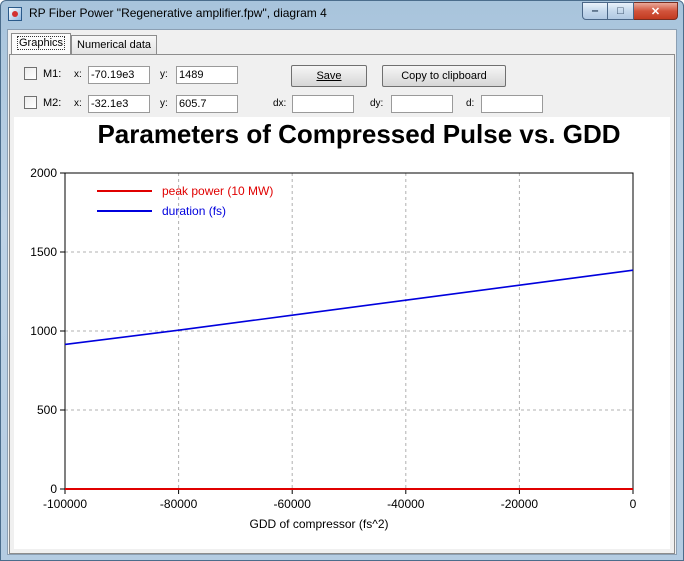 This screenshot has height=561, width=684. What do you see at coordinates (406, 504) in the screenshot?
I see `x-tick-label: -40000` at bounding box center [406, 504].